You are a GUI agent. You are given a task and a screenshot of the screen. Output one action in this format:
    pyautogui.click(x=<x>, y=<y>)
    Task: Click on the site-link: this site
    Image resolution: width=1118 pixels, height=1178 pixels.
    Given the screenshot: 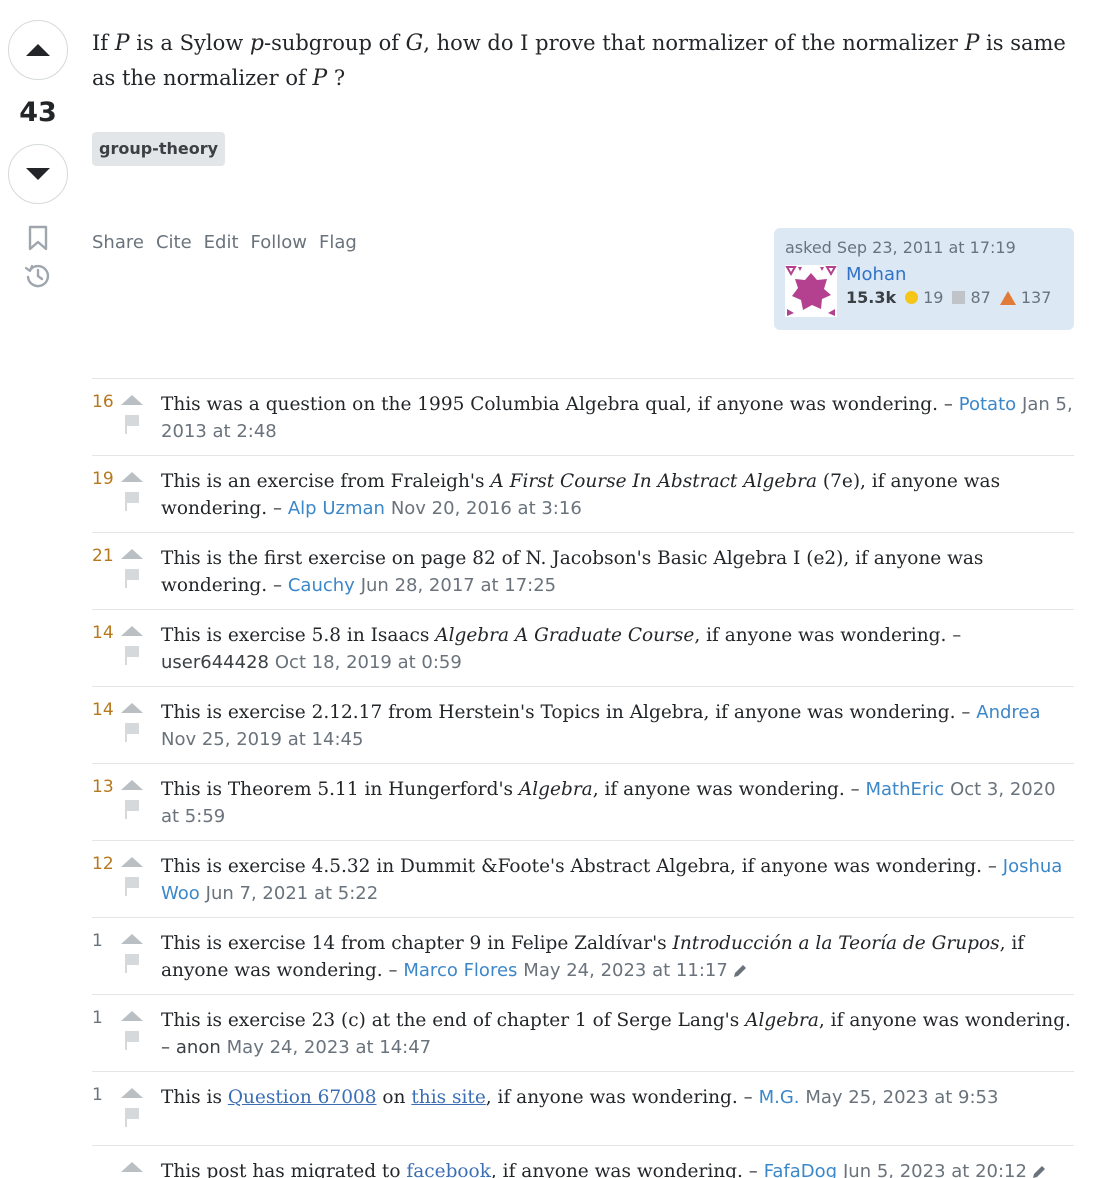 What is the action you would take?
    pyautogui.click(x=448, y=1097)
    